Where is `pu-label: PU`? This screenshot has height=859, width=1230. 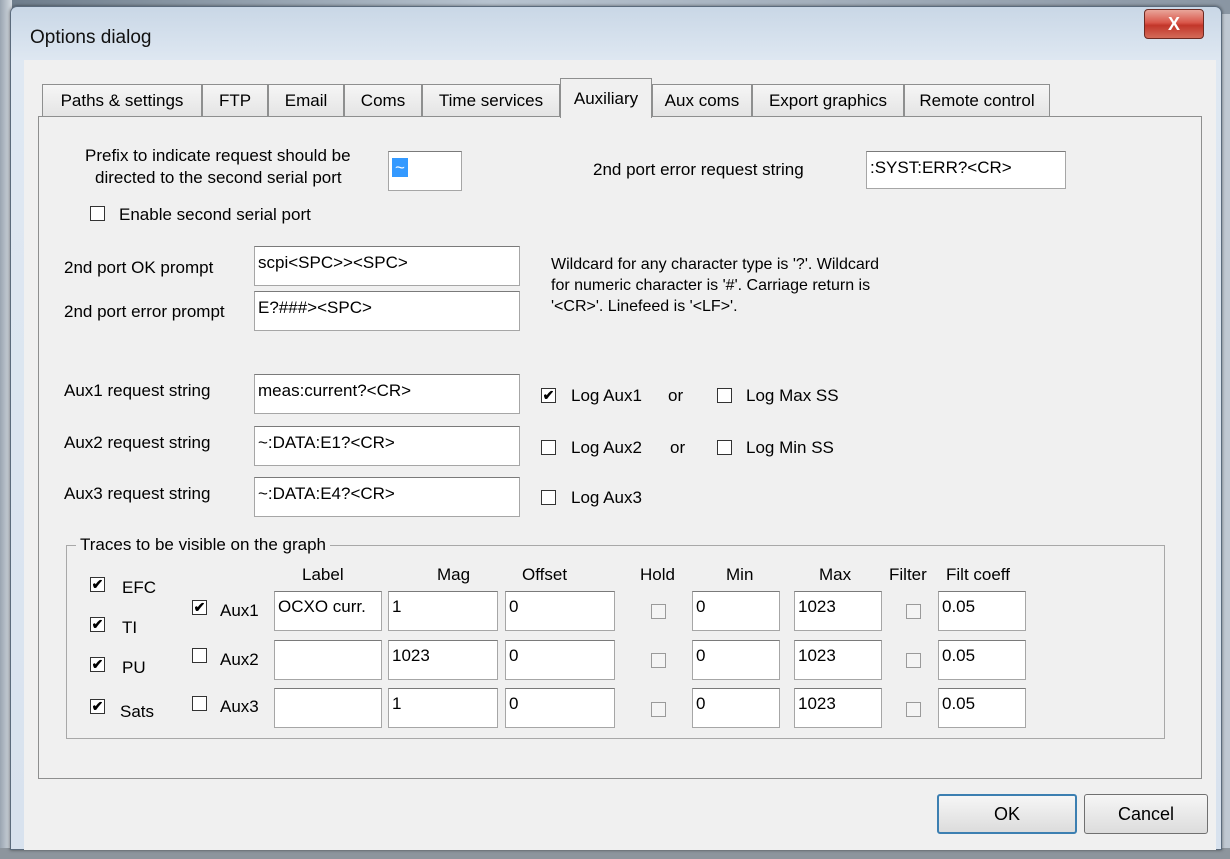
pu-label: PU is located at coordinates (134, 667).